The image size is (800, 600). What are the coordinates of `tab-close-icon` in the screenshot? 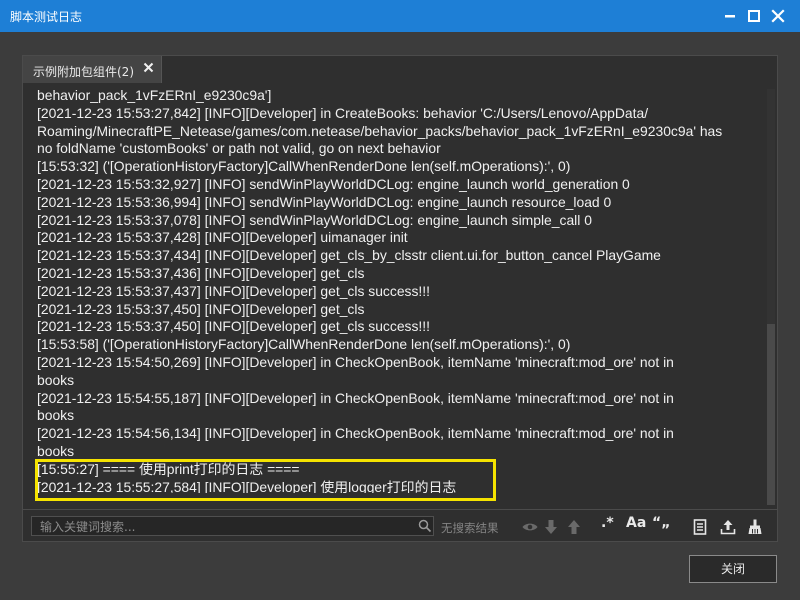 It's located at (149, 68).